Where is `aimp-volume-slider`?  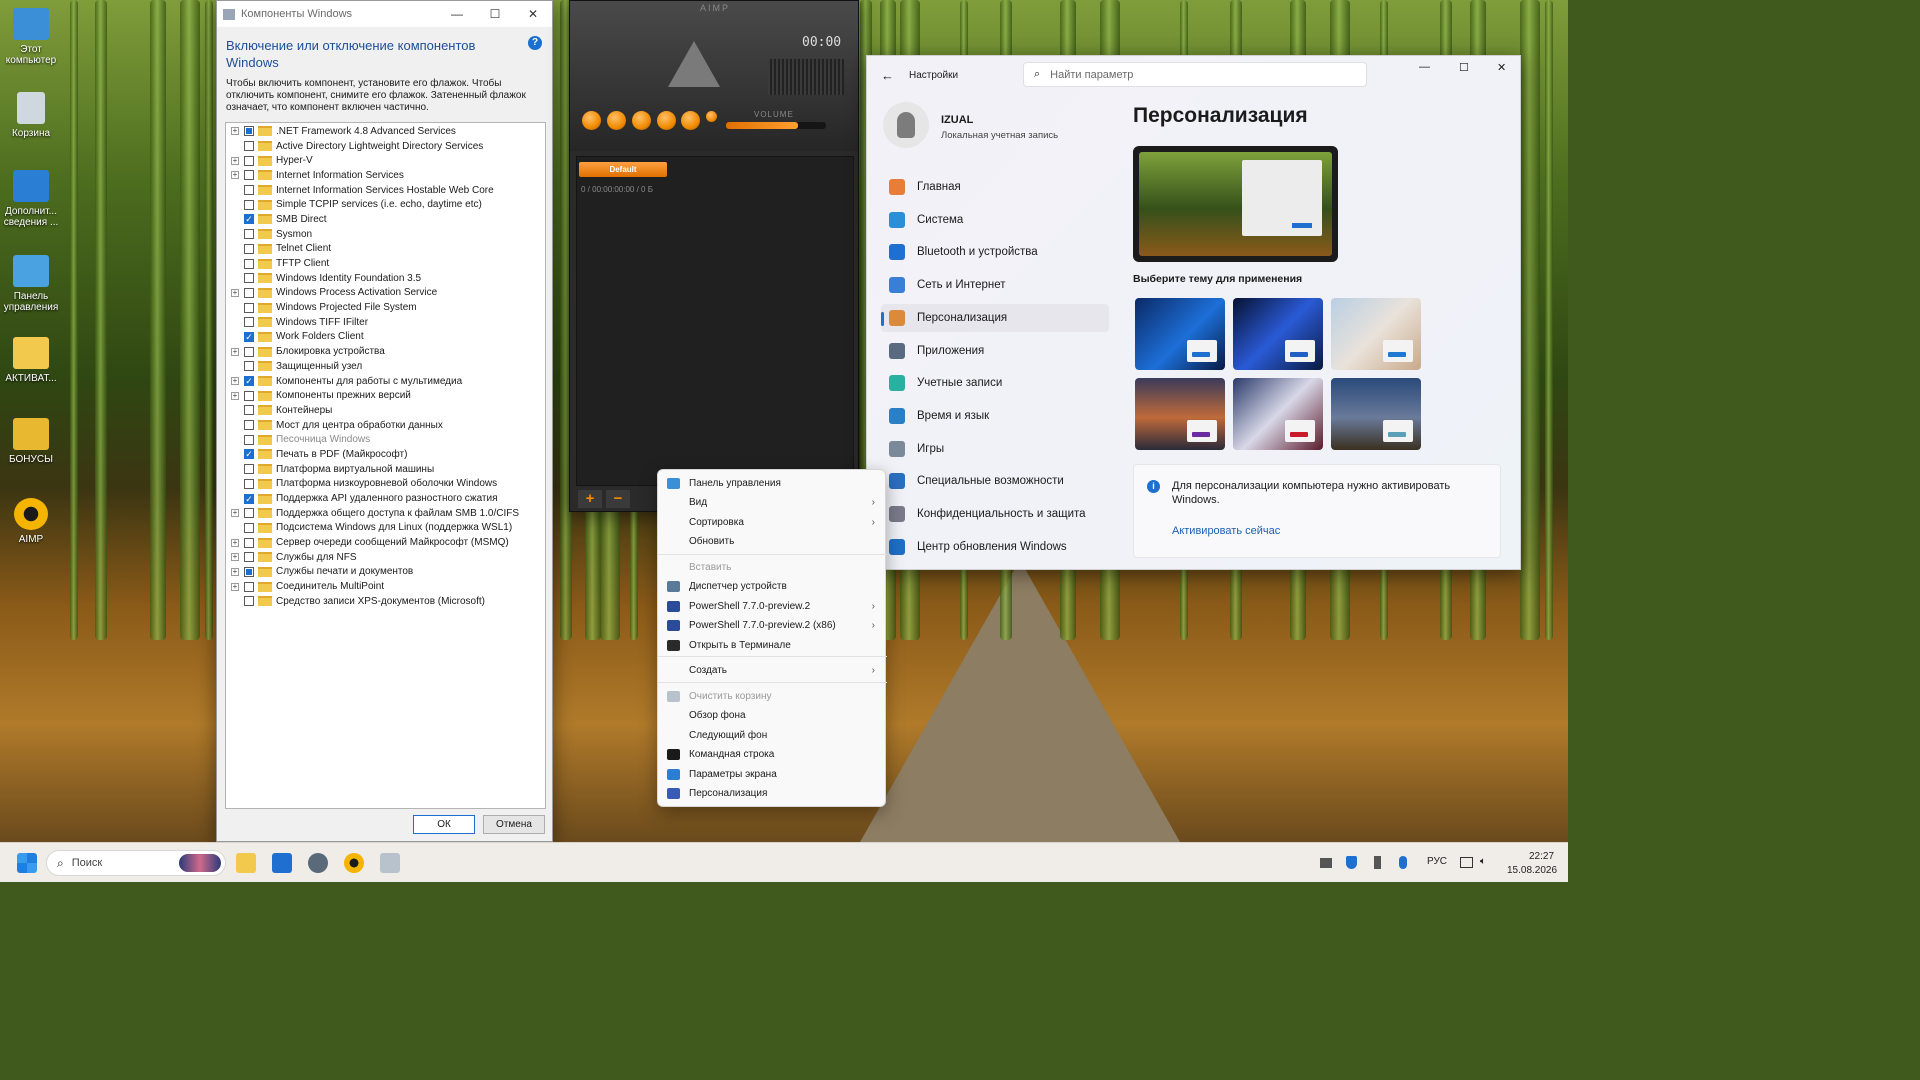
aimp-volume-slider is located at coordinates (776, 125).